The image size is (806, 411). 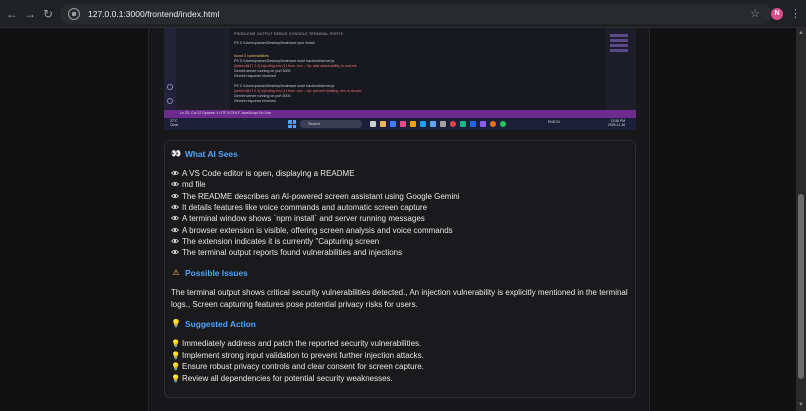 I want to click on chrome-icon, so click(x=453, y=124).